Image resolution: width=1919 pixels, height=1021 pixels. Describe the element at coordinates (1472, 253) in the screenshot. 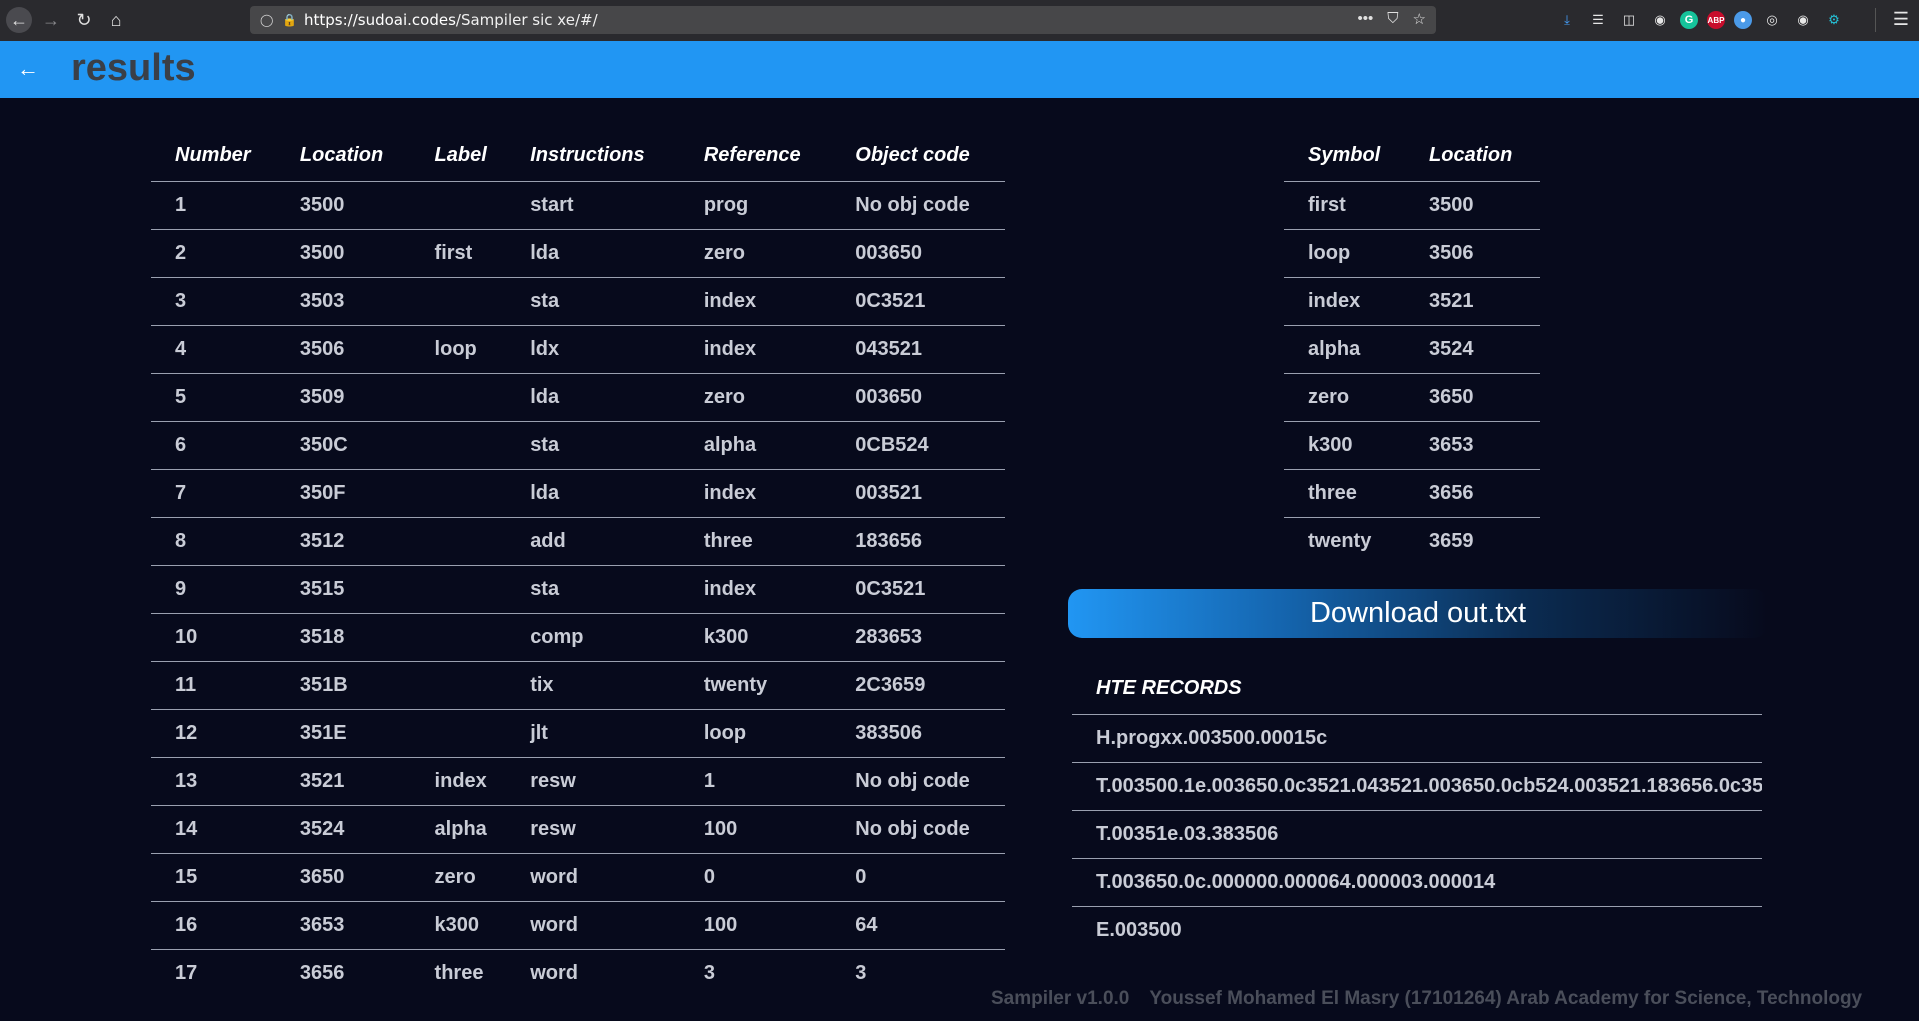

I see `cell-location: 3506` at that location.